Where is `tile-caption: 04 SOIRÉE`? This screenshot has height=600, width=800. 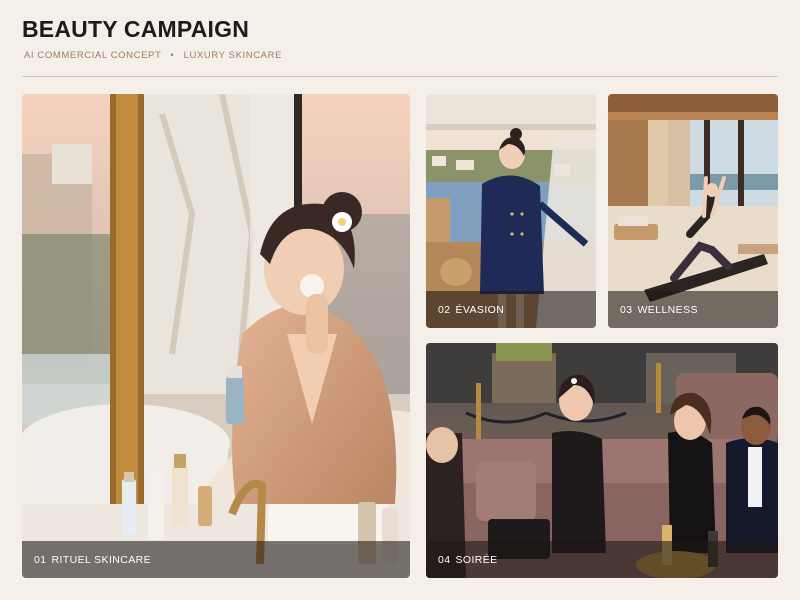 tile-caption: 04 SOIRÉE is located at coordinates (602, 559).